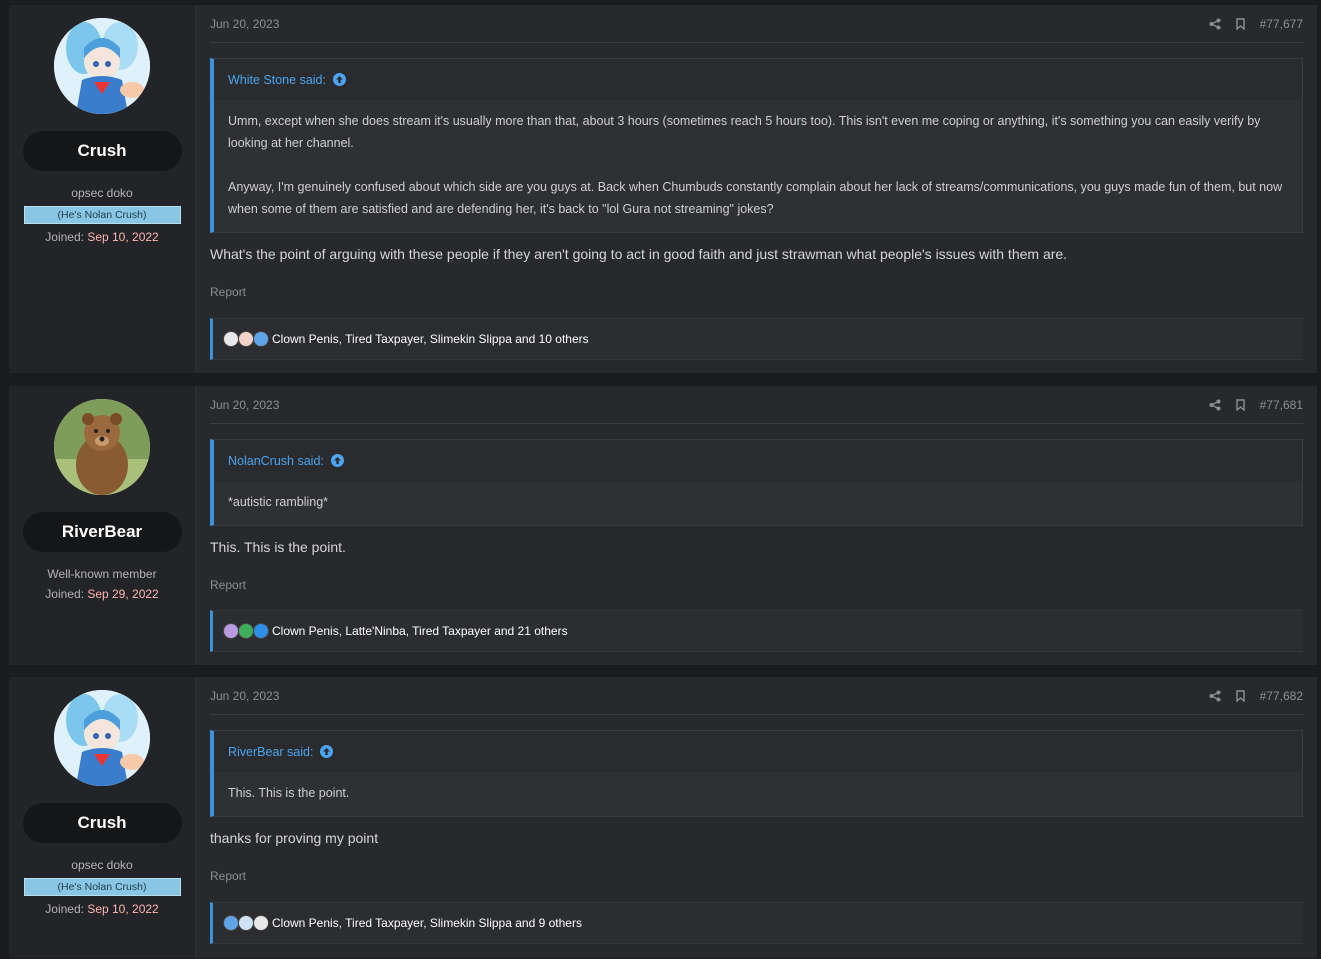  What do you see at coordinates (276, 461) in the screenshot?
I see `quote-author: NolanCrush said:` at bounding box center [276, 461].